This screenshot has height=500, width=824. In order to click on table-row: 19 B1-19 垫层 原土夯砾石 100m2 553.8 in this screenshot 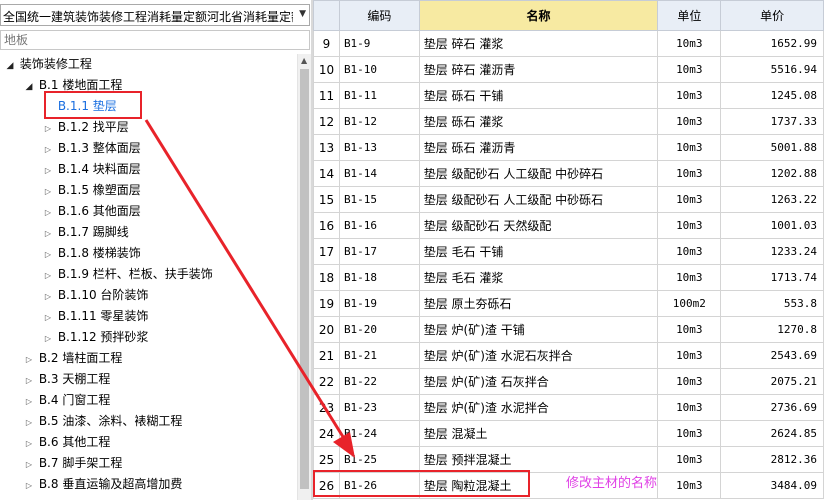, I will do `click(568, 303)`.